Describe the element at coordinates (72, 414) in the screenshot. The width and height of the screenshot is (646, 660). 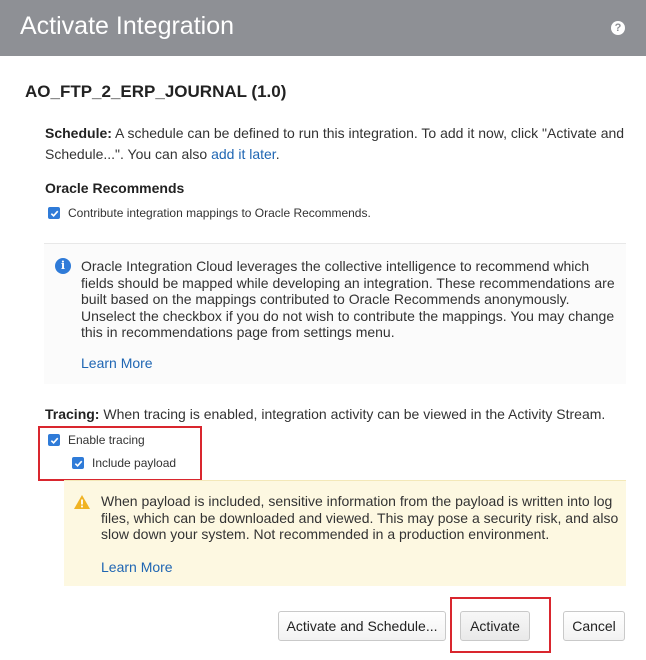
I see `tracing-label: Tracing:` at that location.